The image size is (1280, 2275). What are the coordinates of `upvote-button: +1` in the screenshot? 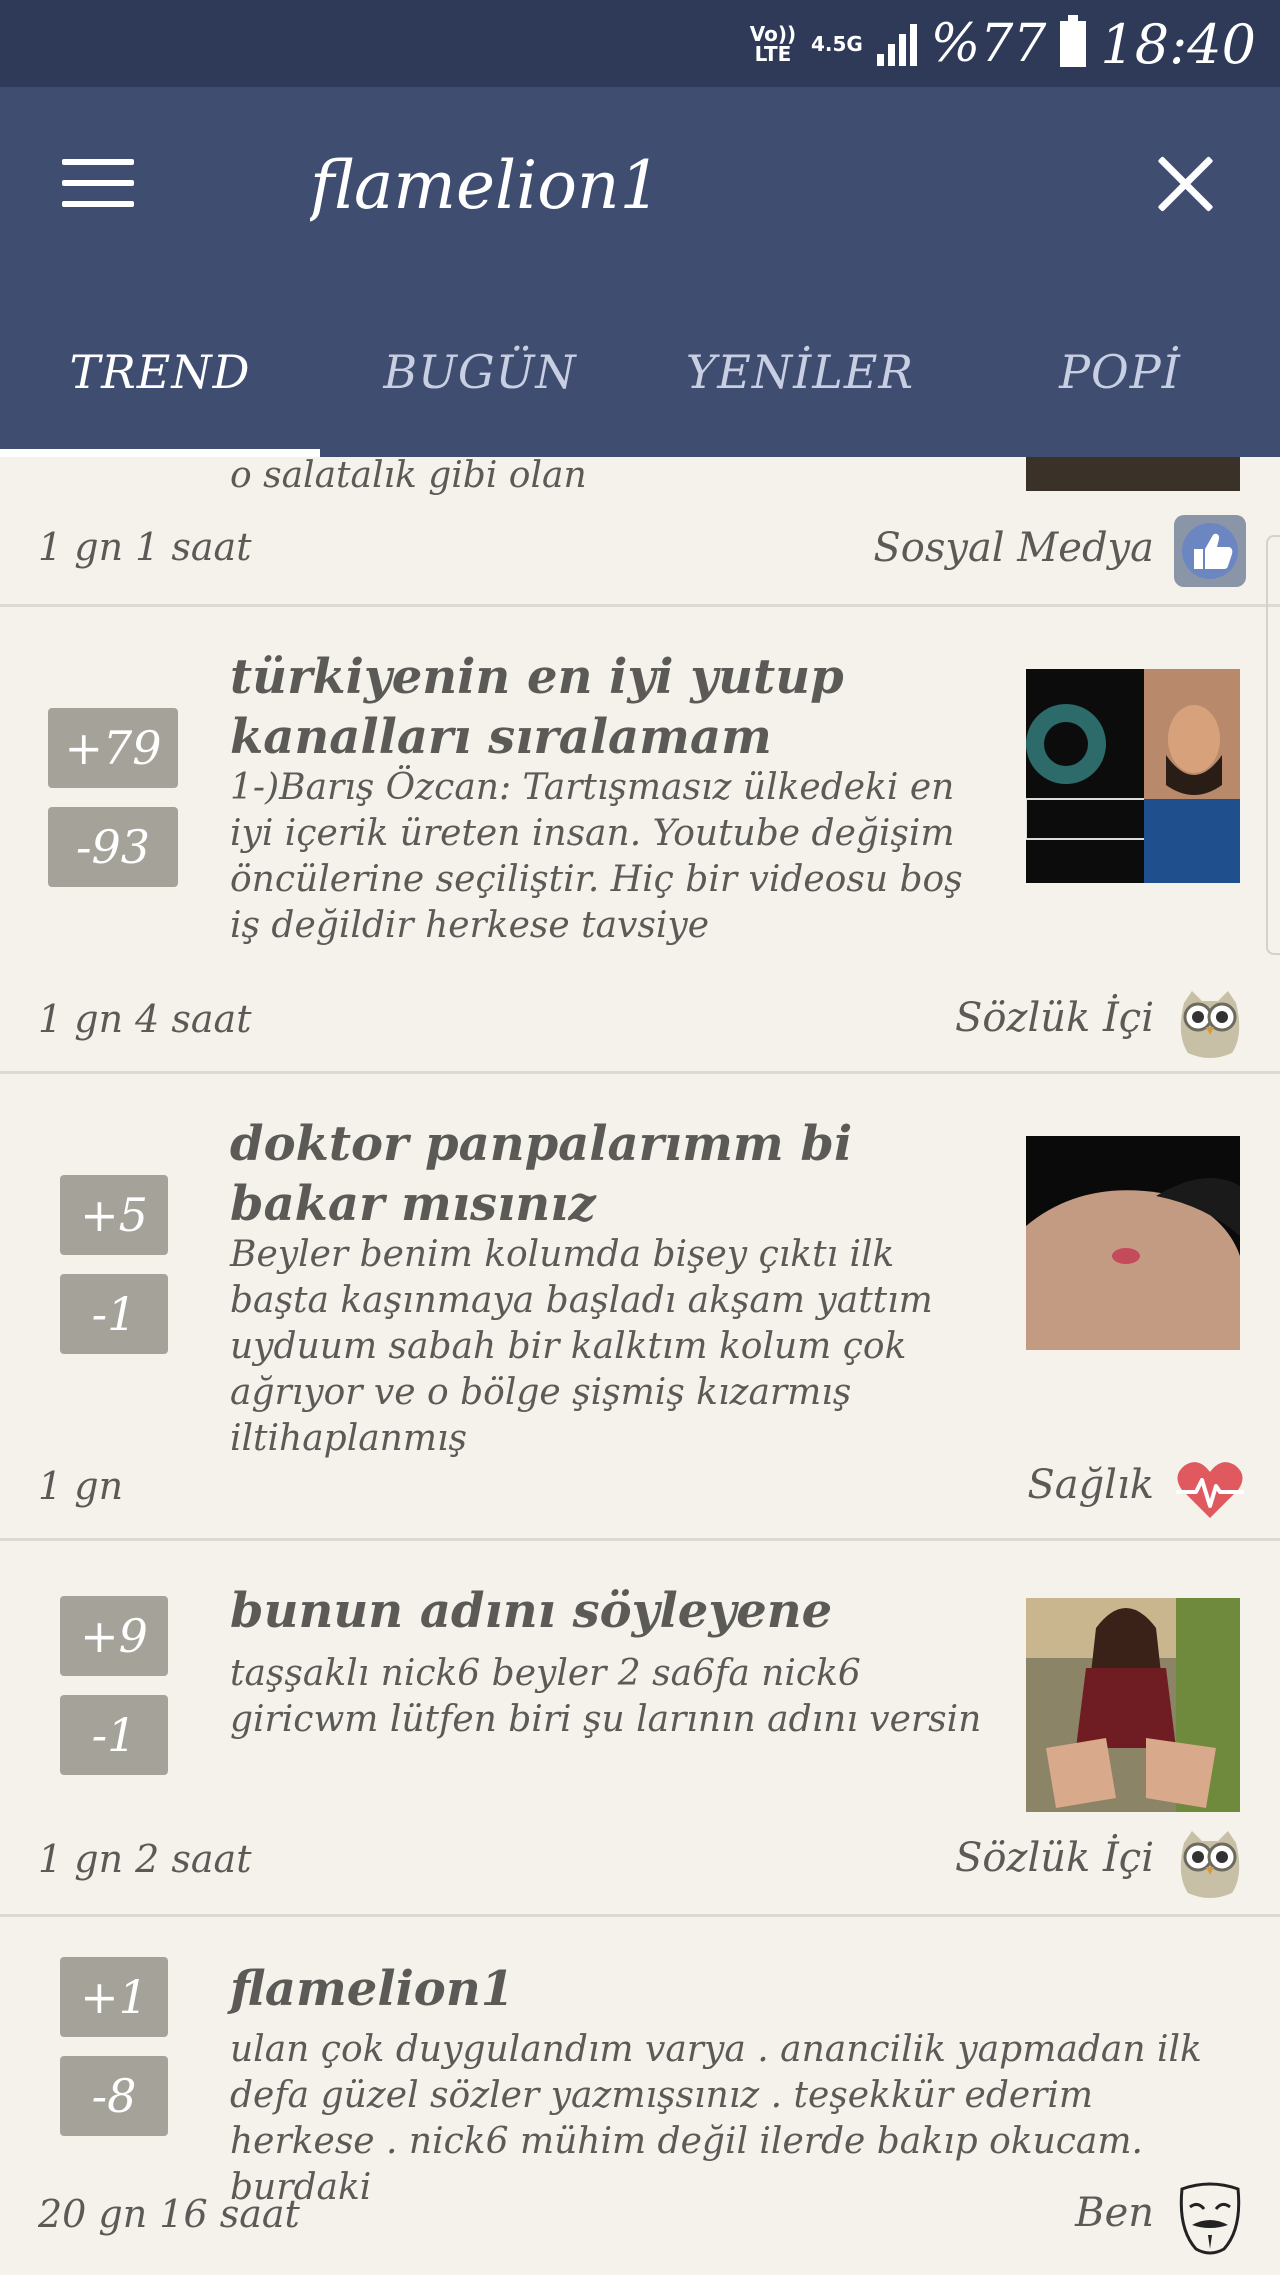 It's located at (114, 1997).